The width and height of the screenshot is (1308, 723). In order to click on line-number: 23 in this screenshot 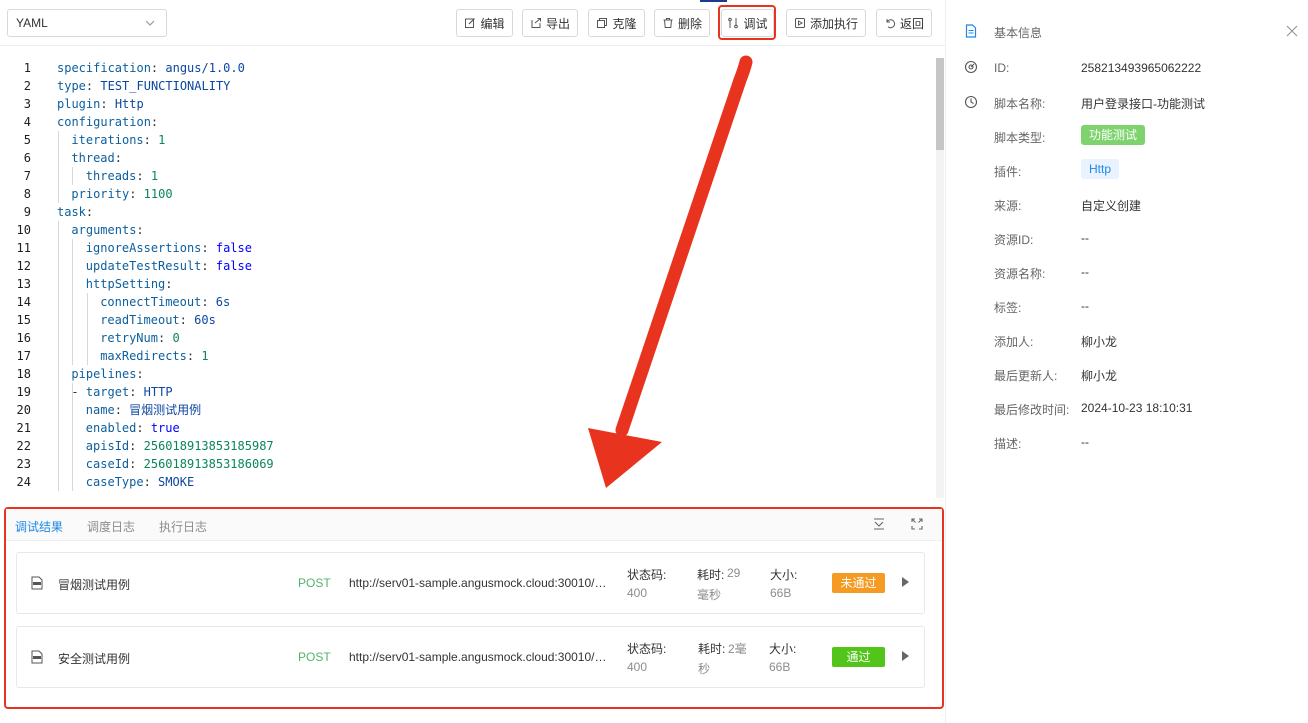, I will do `click(23, 464)`.